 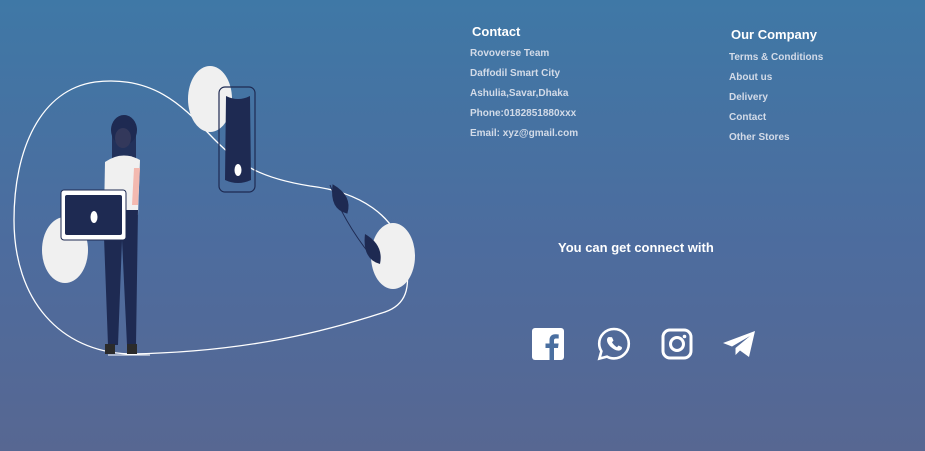 I want to click on company-heading: Our Company, so click(x=774, y=34).